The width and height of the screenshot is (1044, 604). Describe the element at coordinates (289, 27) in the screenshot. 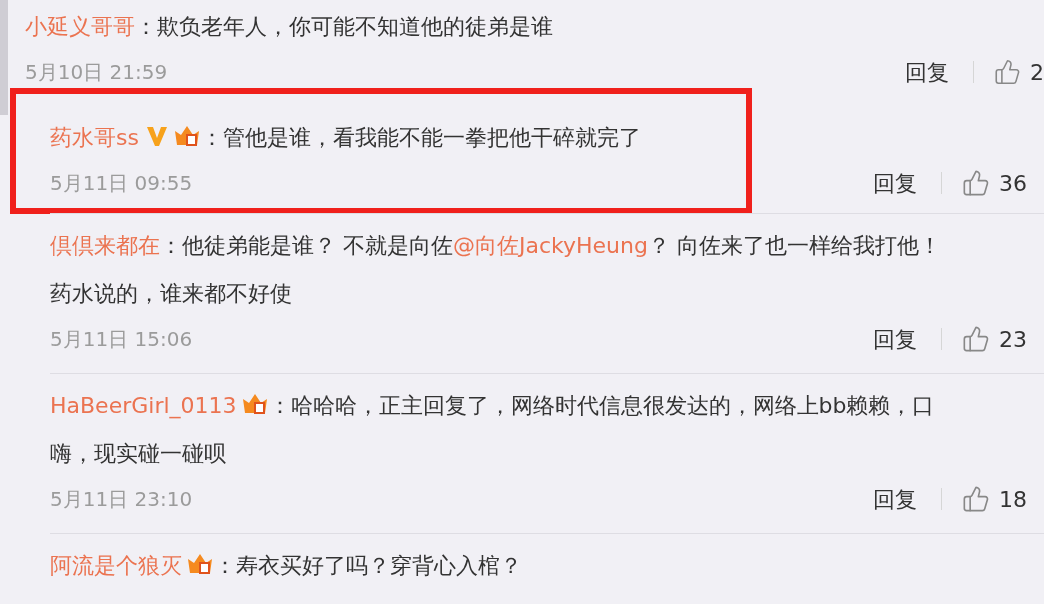

I see `comment-text: 小延义哥哥：欺负老年人，你可能不知道他的徒弟是谁` at that location.